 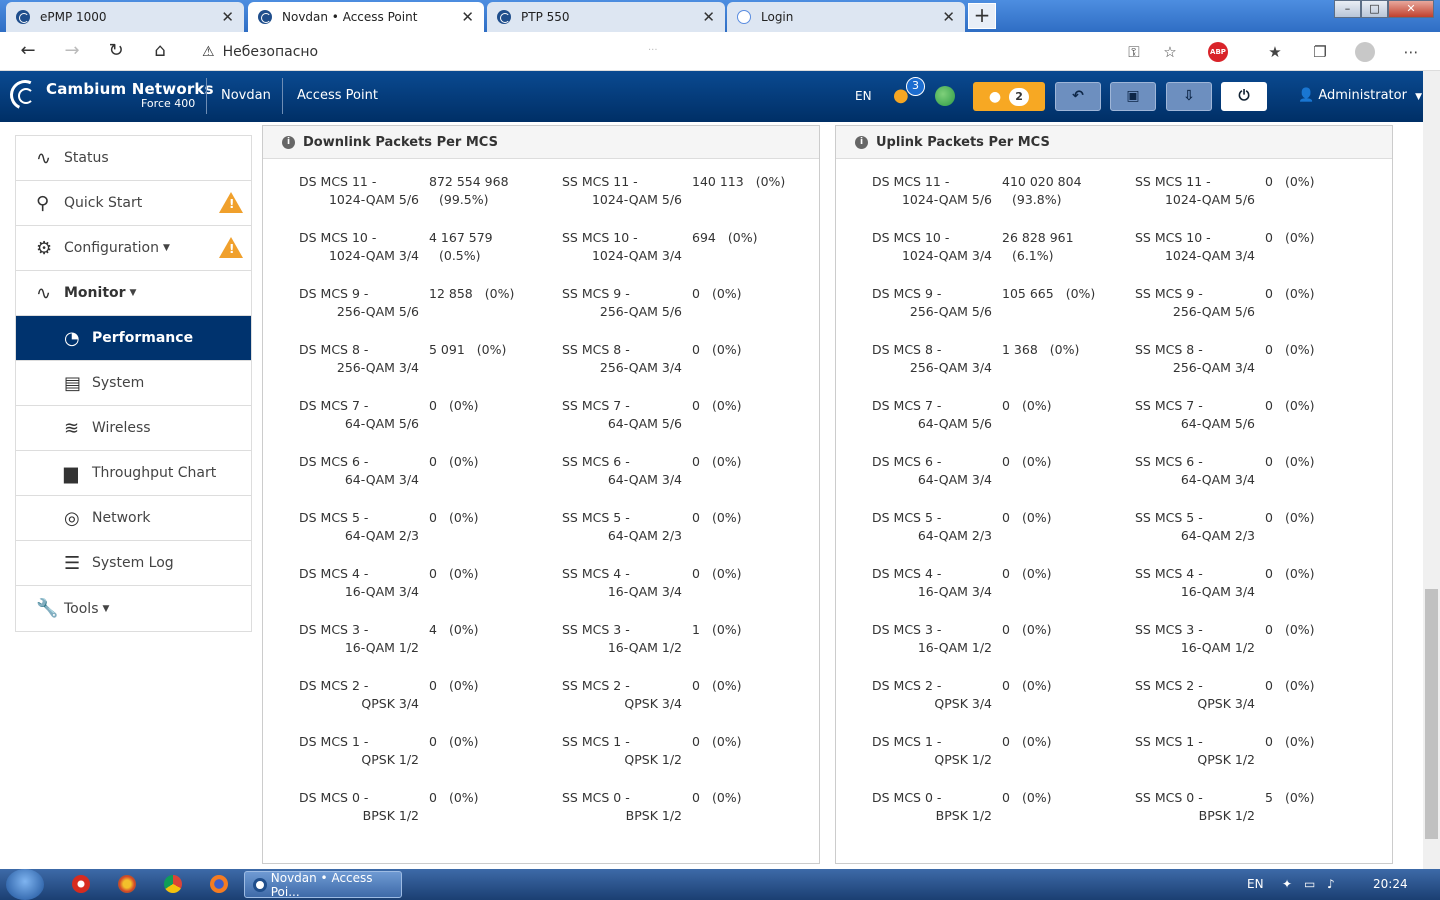 What do you see at coordinates (359, 583) in the screenshot?
I see `mcs-label: DS MCS 4 - 16-QAM 3/4` at bounding box center [359, 583].